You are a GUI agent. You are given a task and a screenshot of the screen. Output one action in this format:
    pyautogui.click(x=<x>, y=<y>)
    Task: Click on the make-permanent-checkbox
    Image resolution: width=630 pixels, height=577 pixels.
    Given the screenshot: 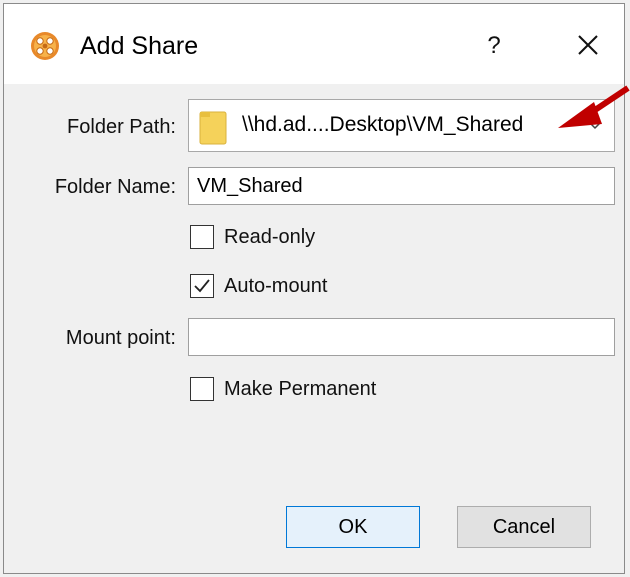 What is the action you would take?
    pyautogui.click(x=202, y=389)
    